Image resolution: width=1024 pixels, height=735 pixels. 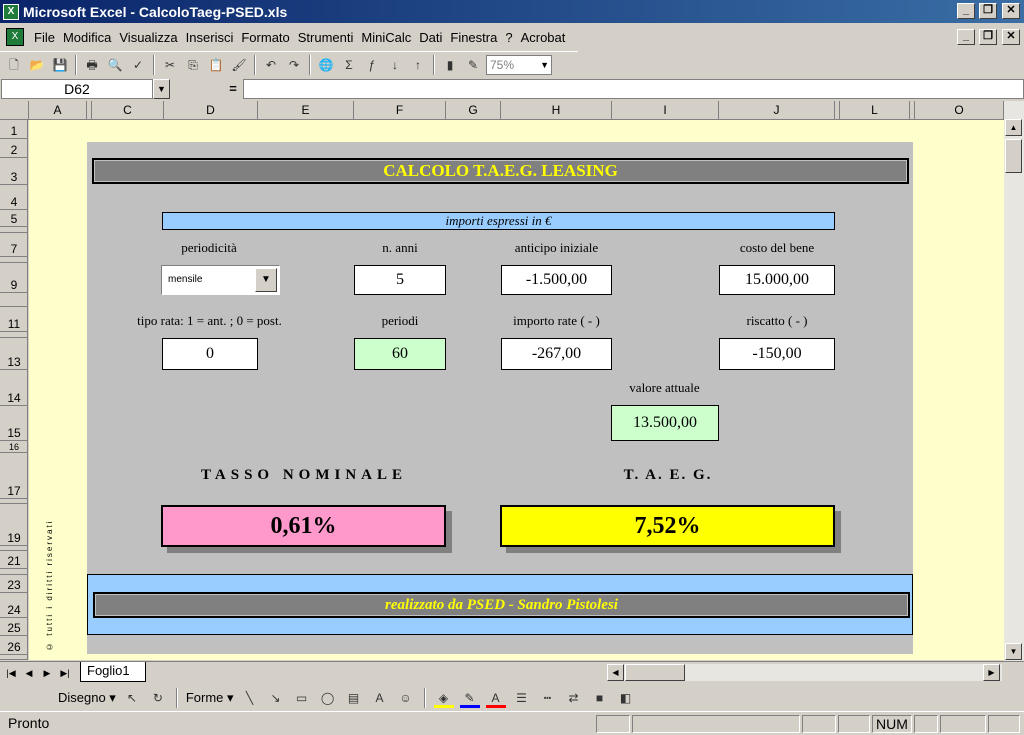 What do you see at coordinates (556, 110) in the screenshot?
I see `col-header-h: H` at bounding box center [556, 110].